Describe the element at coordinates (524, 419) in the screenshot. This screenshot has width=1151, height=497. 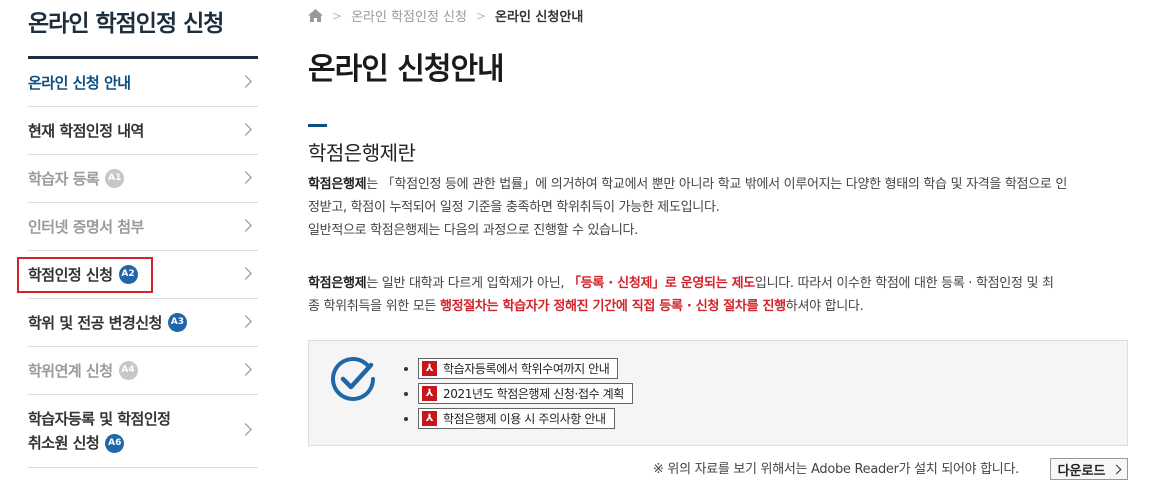
I see `download-label: 학점은행제 이용 시 주의사항 안내` at that location.